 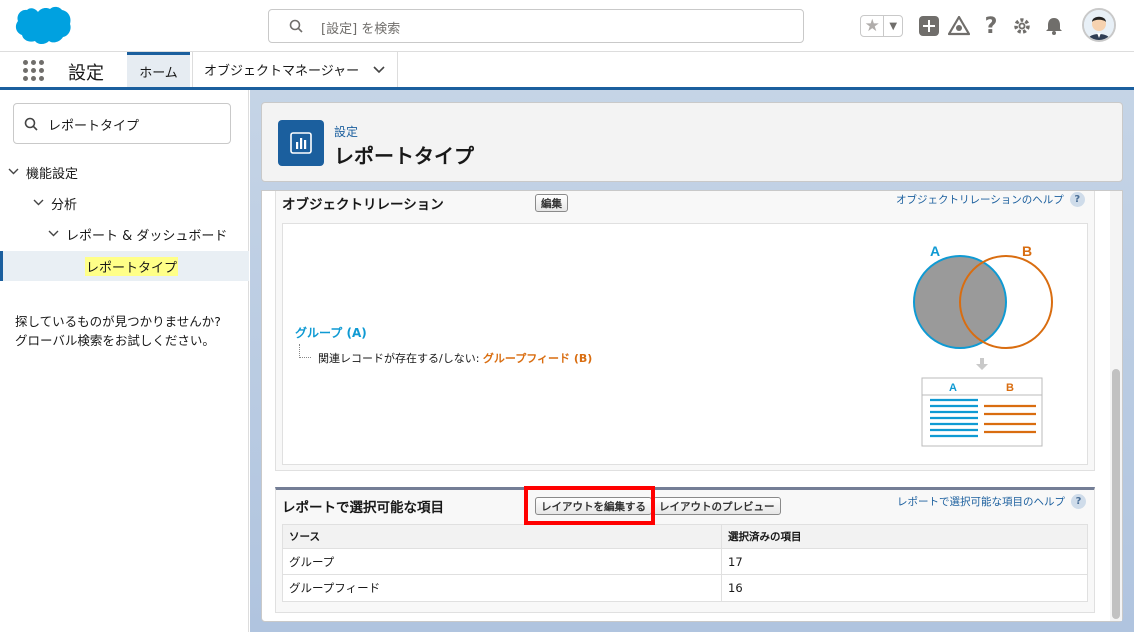 I want to click on help-link-report-fields: レポートで選択可能な項目のヘルプ ?, so click(x=991, y=501).